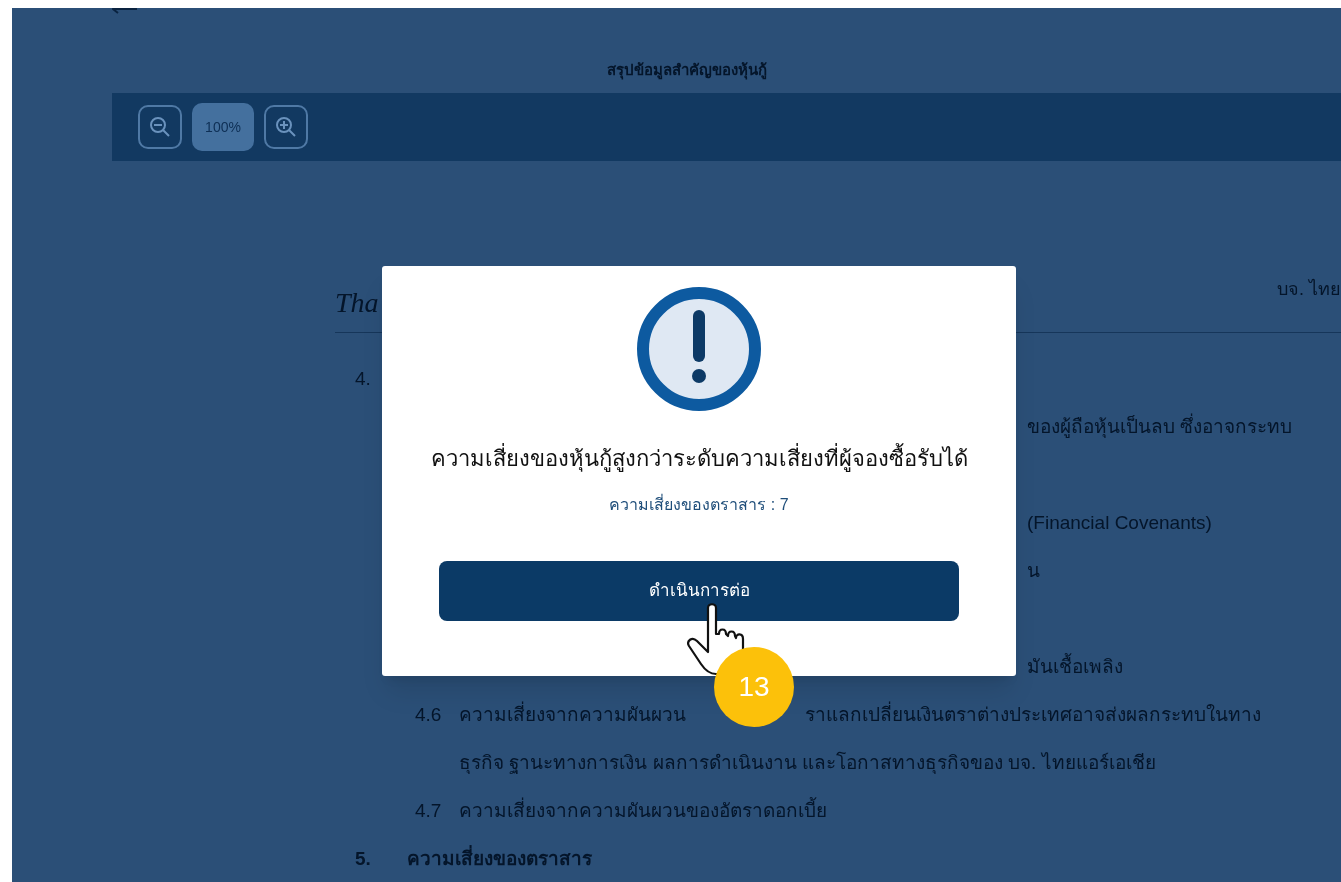 The height and width of the screenshot is (882, 1341). Describe the element at coordinates (363, 378) in the screenshot. I see `section-number: 4.` at that location.